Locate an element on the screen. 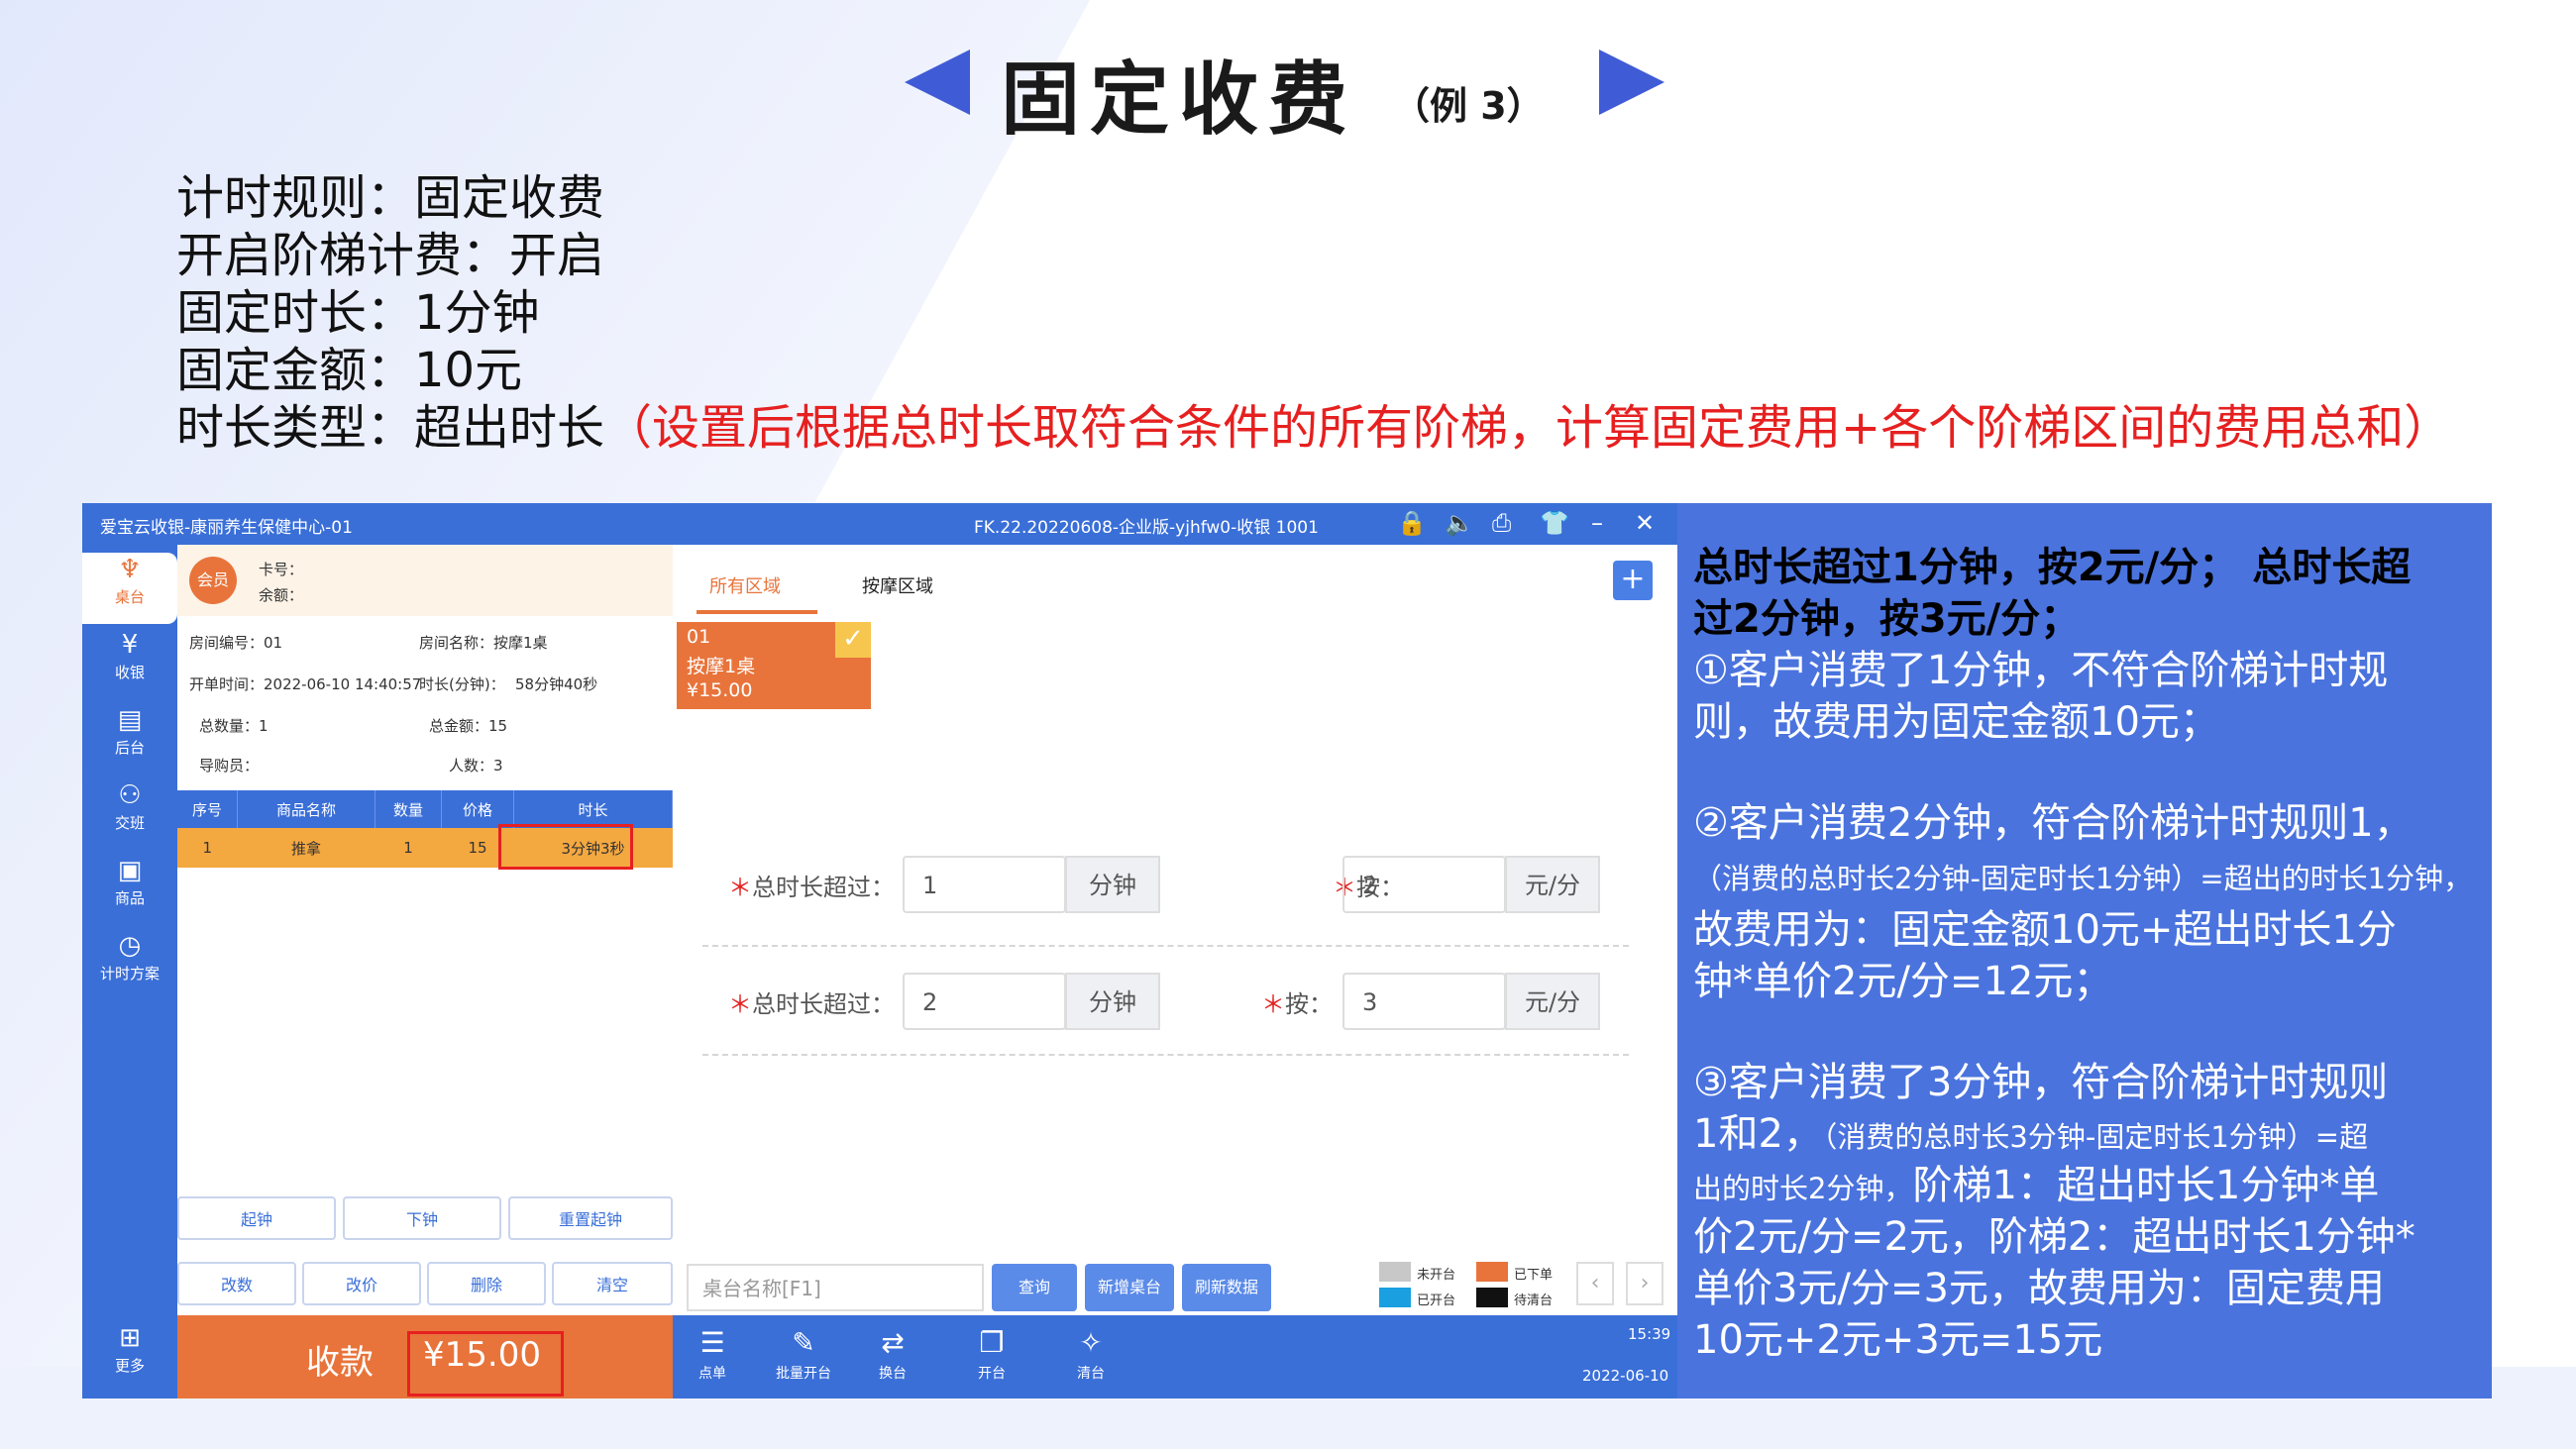 Image resolution: width=2576 pixels, height=1449 pixels. close-icon: ✕ is located at coordinates (1645, 523).